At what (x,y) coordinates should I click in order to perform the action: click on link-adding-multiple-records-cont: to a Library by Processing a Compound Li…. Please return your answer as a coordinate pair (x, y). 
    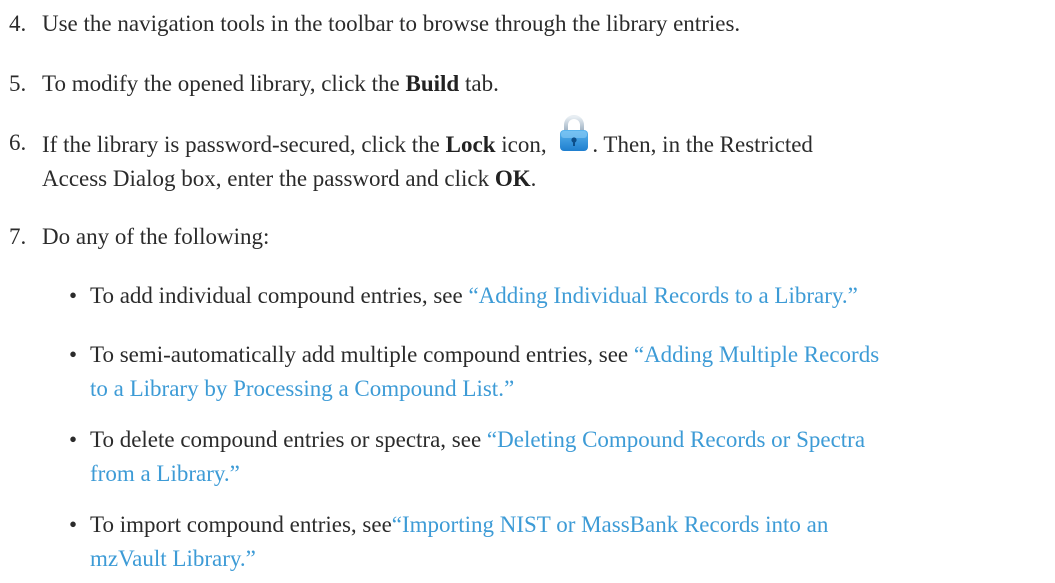
    Looking at the image, I should click on (302, 388).